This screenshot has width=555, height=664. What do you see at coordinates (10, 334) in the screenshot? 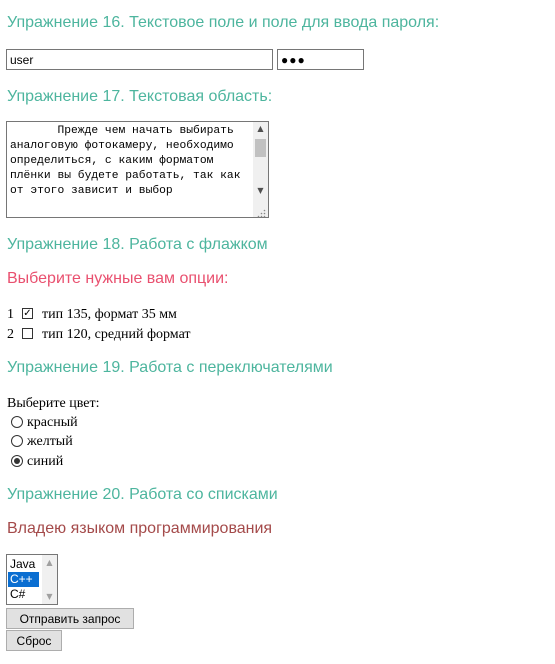
I see `option-number: 2` at bounding box center [10, 334].